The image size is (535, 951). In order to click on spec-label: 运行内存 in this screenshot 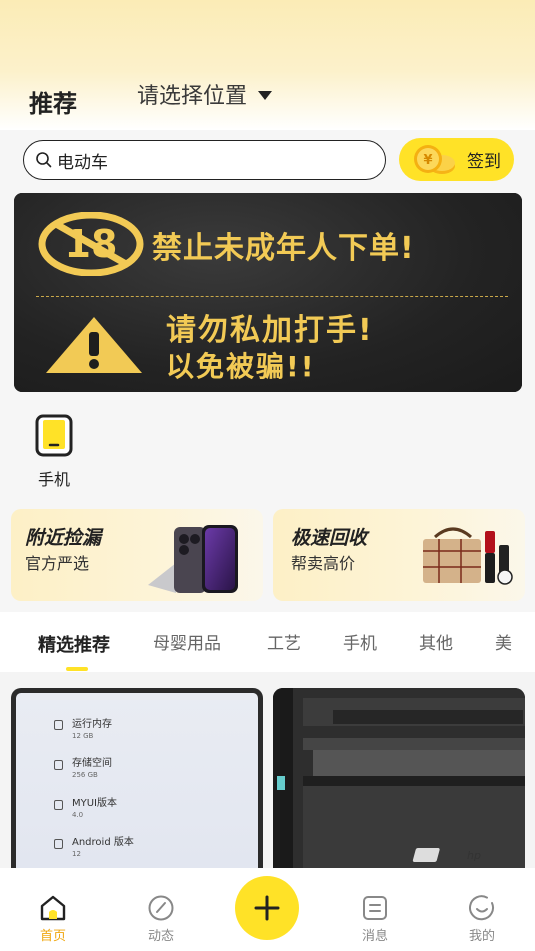, I will do `click(92, 724)`.